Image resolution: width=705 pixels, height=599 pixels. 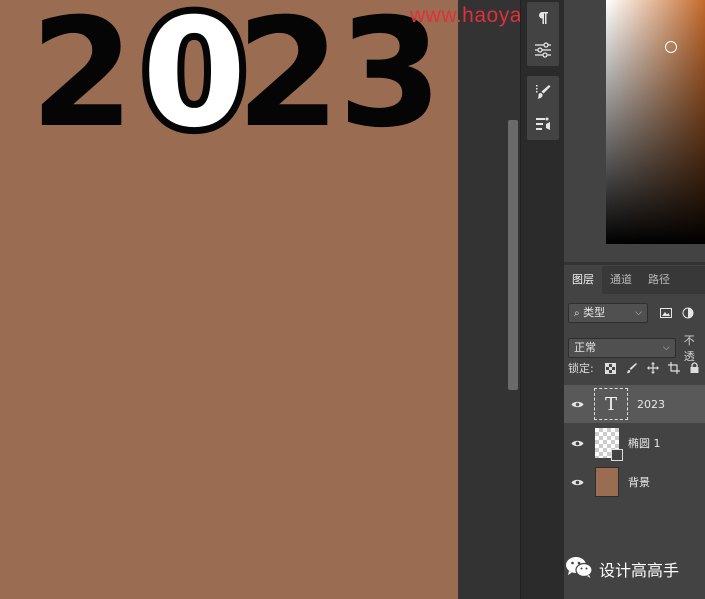 What do you see at coordinates (651, 404) in the screenshot?
I see `layer-name-text: 2023` at bounding box center [651, 404].